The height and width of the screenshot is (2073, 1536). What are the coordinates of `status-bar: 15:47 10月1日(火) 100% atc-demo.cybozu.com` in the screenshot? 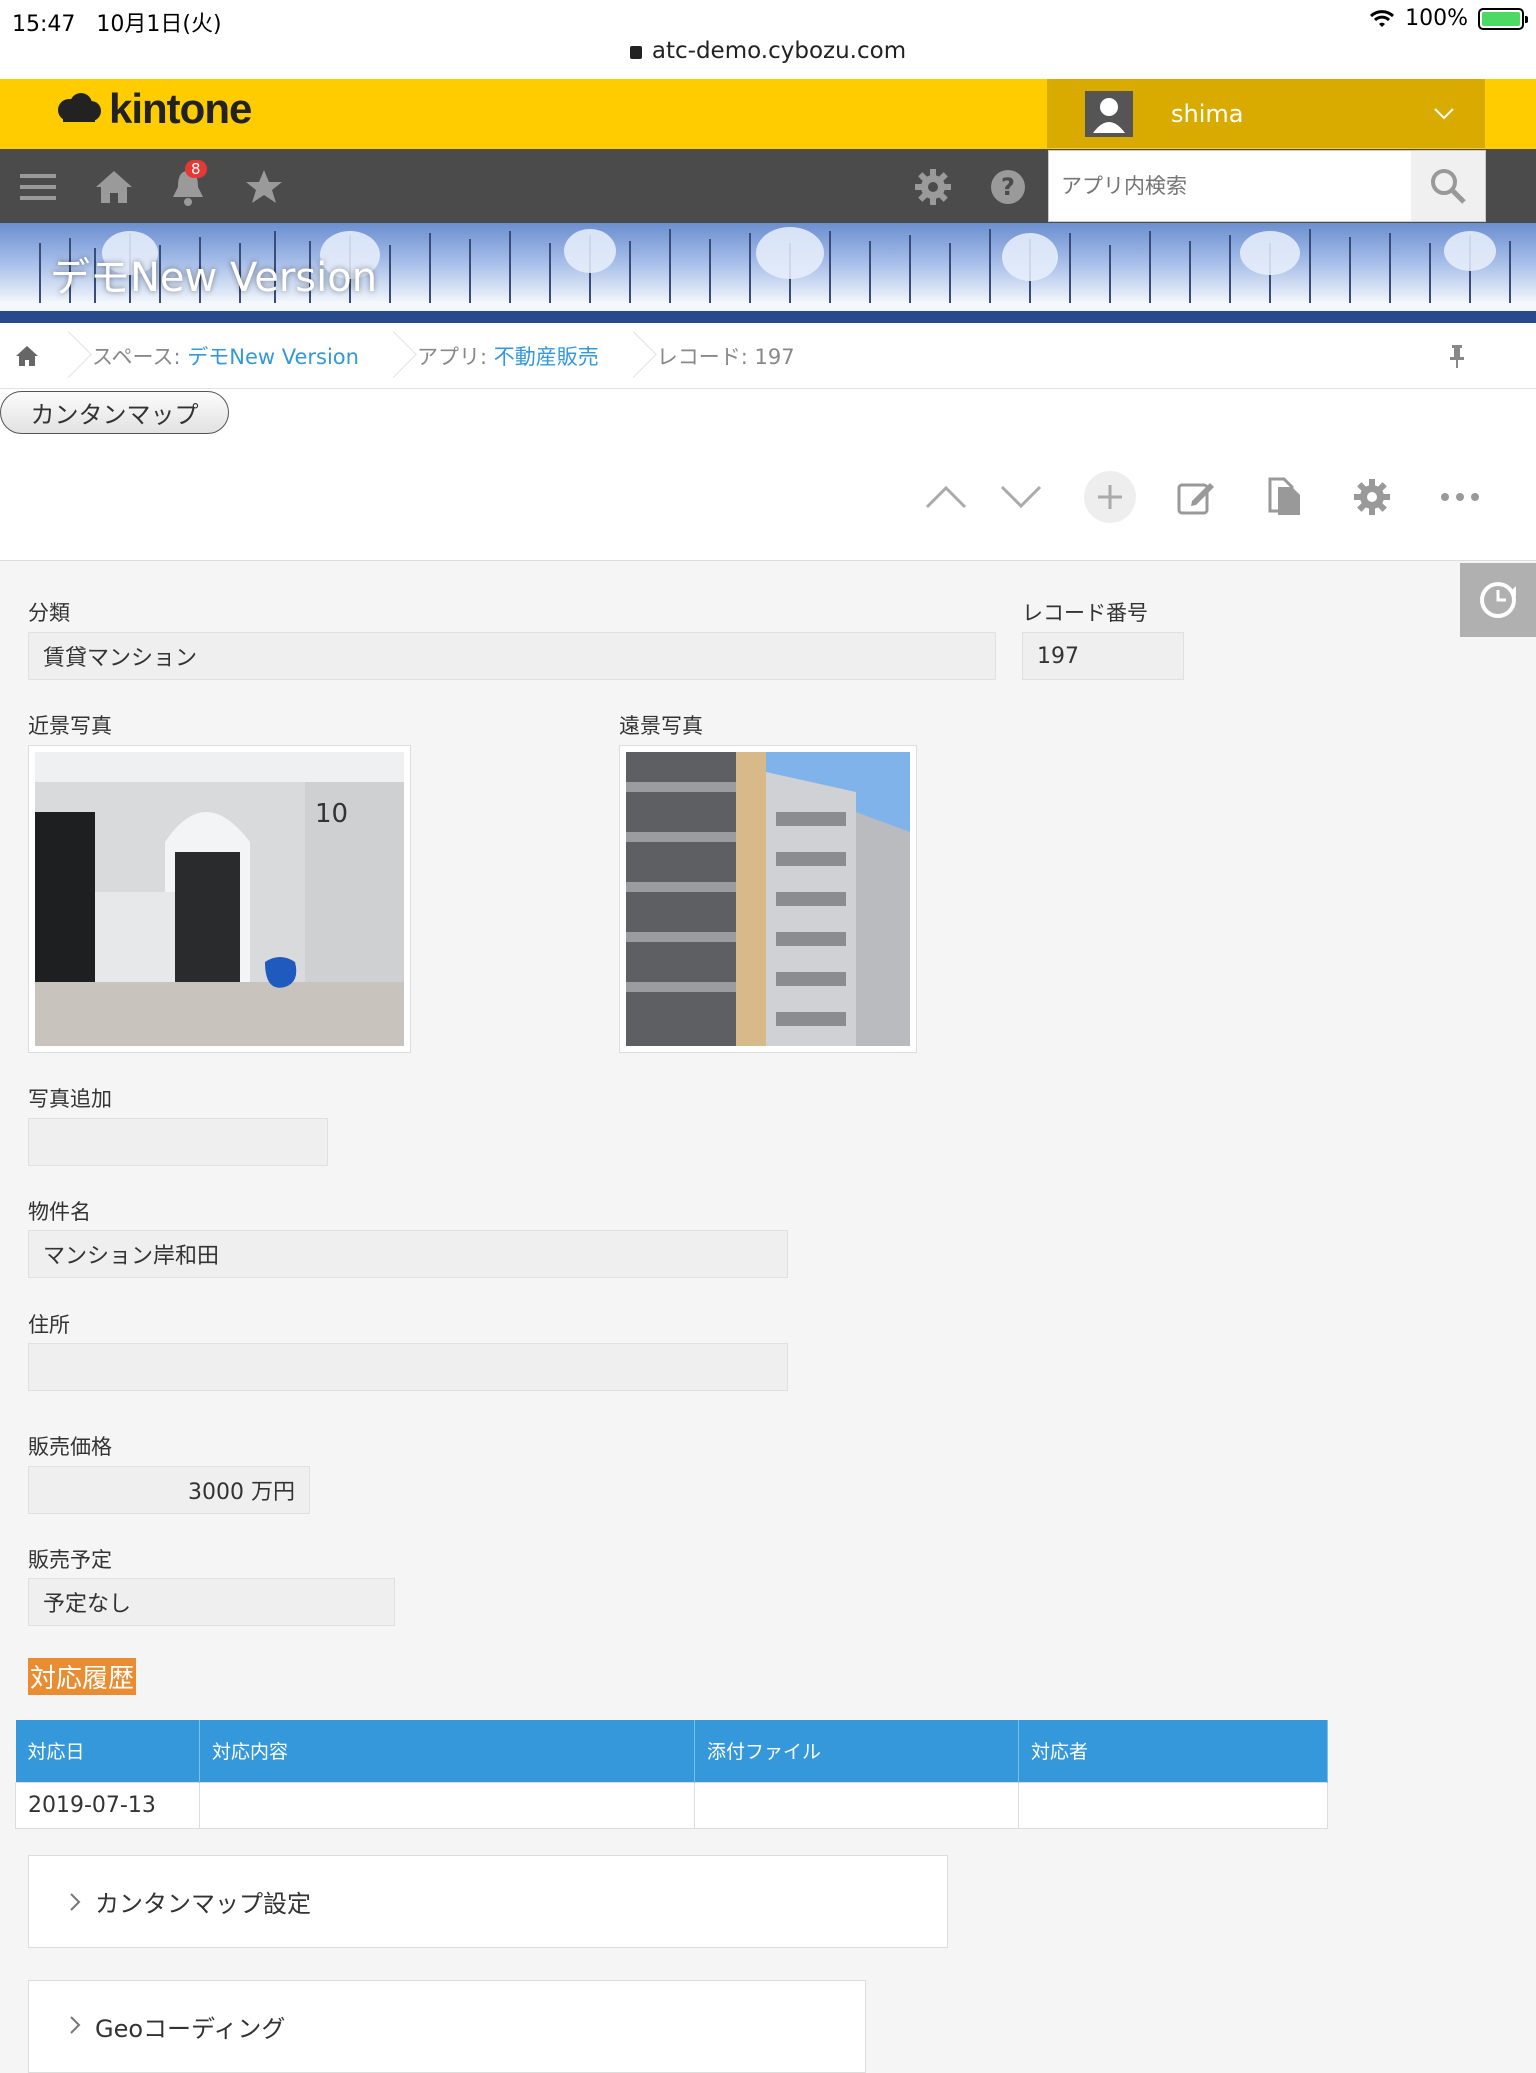 It's located at (768, 40).